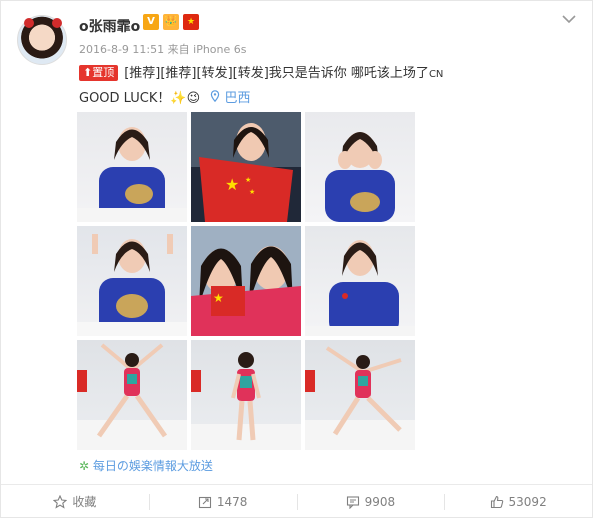 The width and height of the screenshot is (593, 518). What do you see at coordinates (569, 19) in the screenshot?
I see `chevron-down-icon` at bounding box center [569, 19].